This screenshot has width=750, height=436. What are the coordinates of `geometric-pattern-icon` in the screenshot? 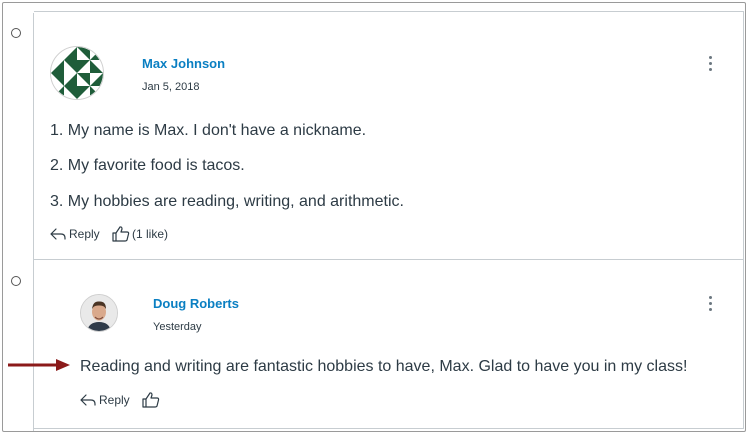 It's located at (77, 73).